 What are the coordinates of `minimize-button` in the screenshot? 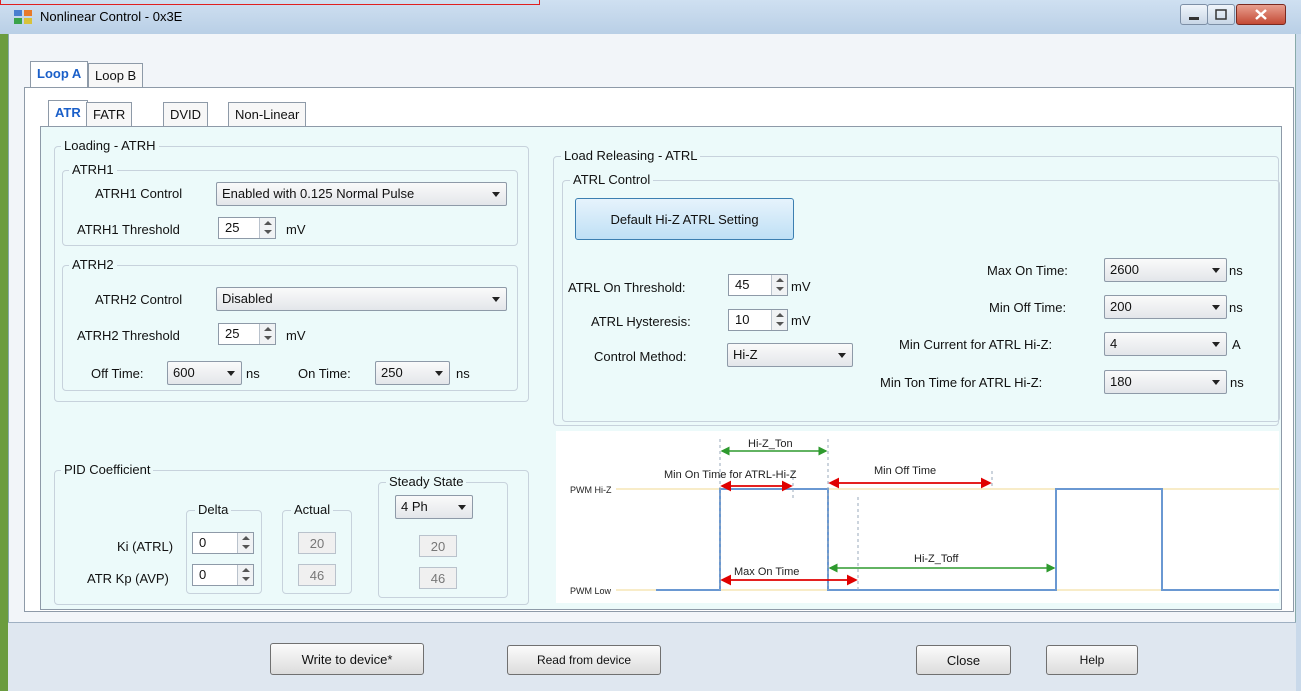 It's located at (1194, 14).